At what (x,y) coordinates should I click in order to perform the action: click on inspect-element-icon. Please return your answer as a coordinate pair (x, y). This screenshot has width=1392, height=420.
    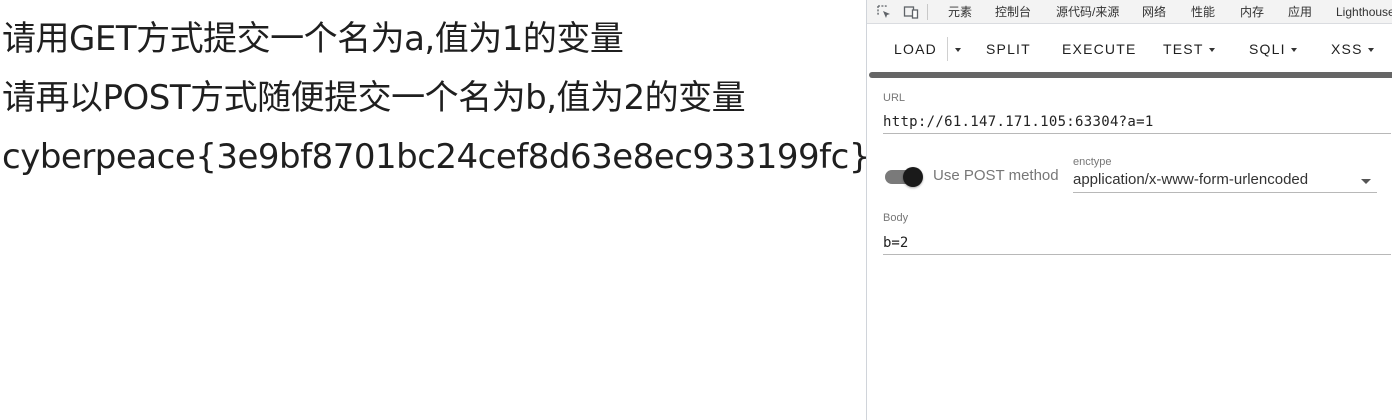
    Looking at the image, I should click on (884, 12).